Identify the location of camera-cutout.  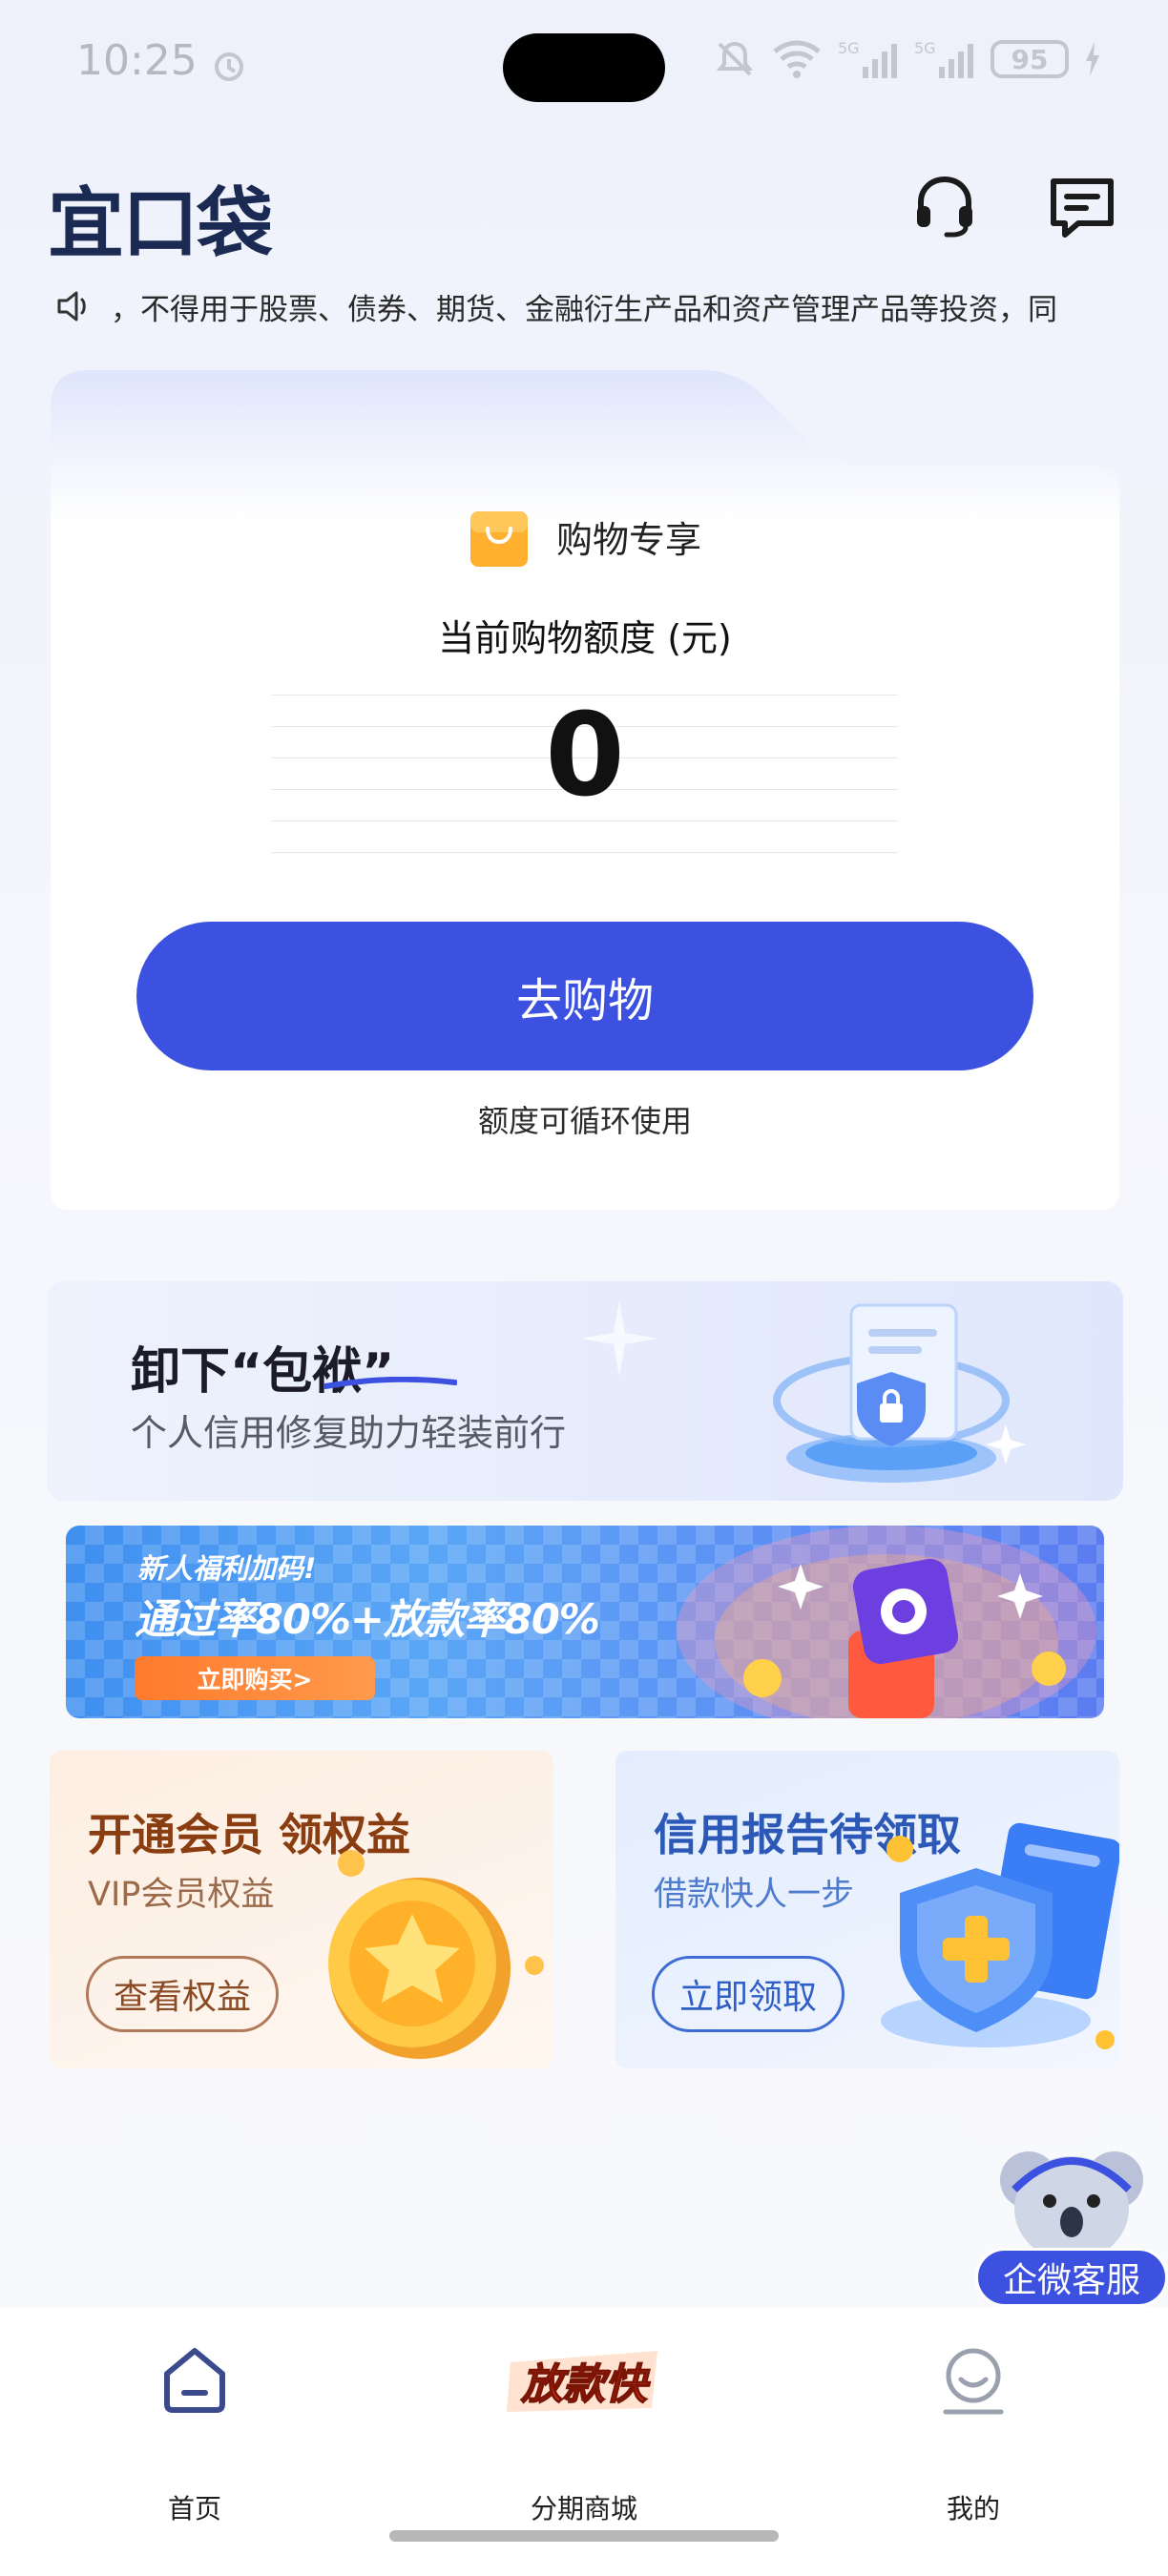
(584, 67).